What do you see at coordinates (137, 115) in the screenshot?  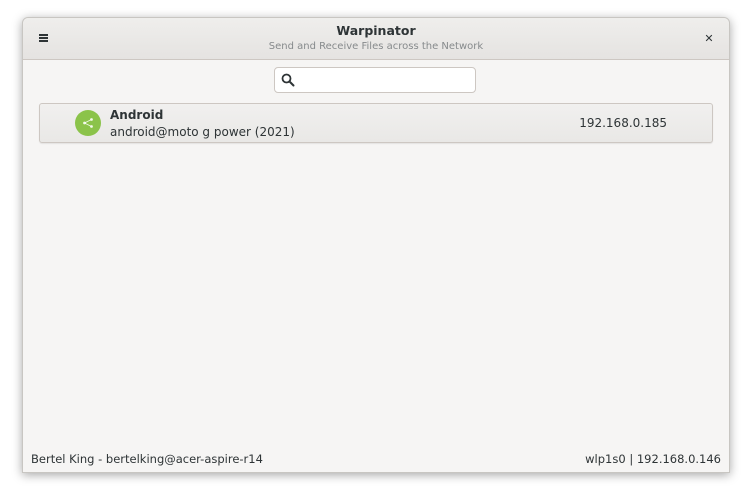 I see `device-name: Android` at bounding box center [137, 115].